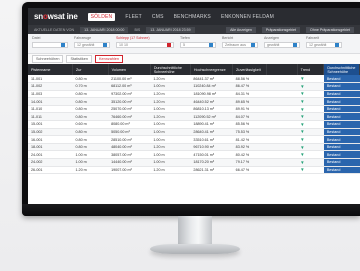  What do you see at coordinates (50, 162) in the screenshot?
I see `table-cell: 24-002` at bounding box center [50, 162].